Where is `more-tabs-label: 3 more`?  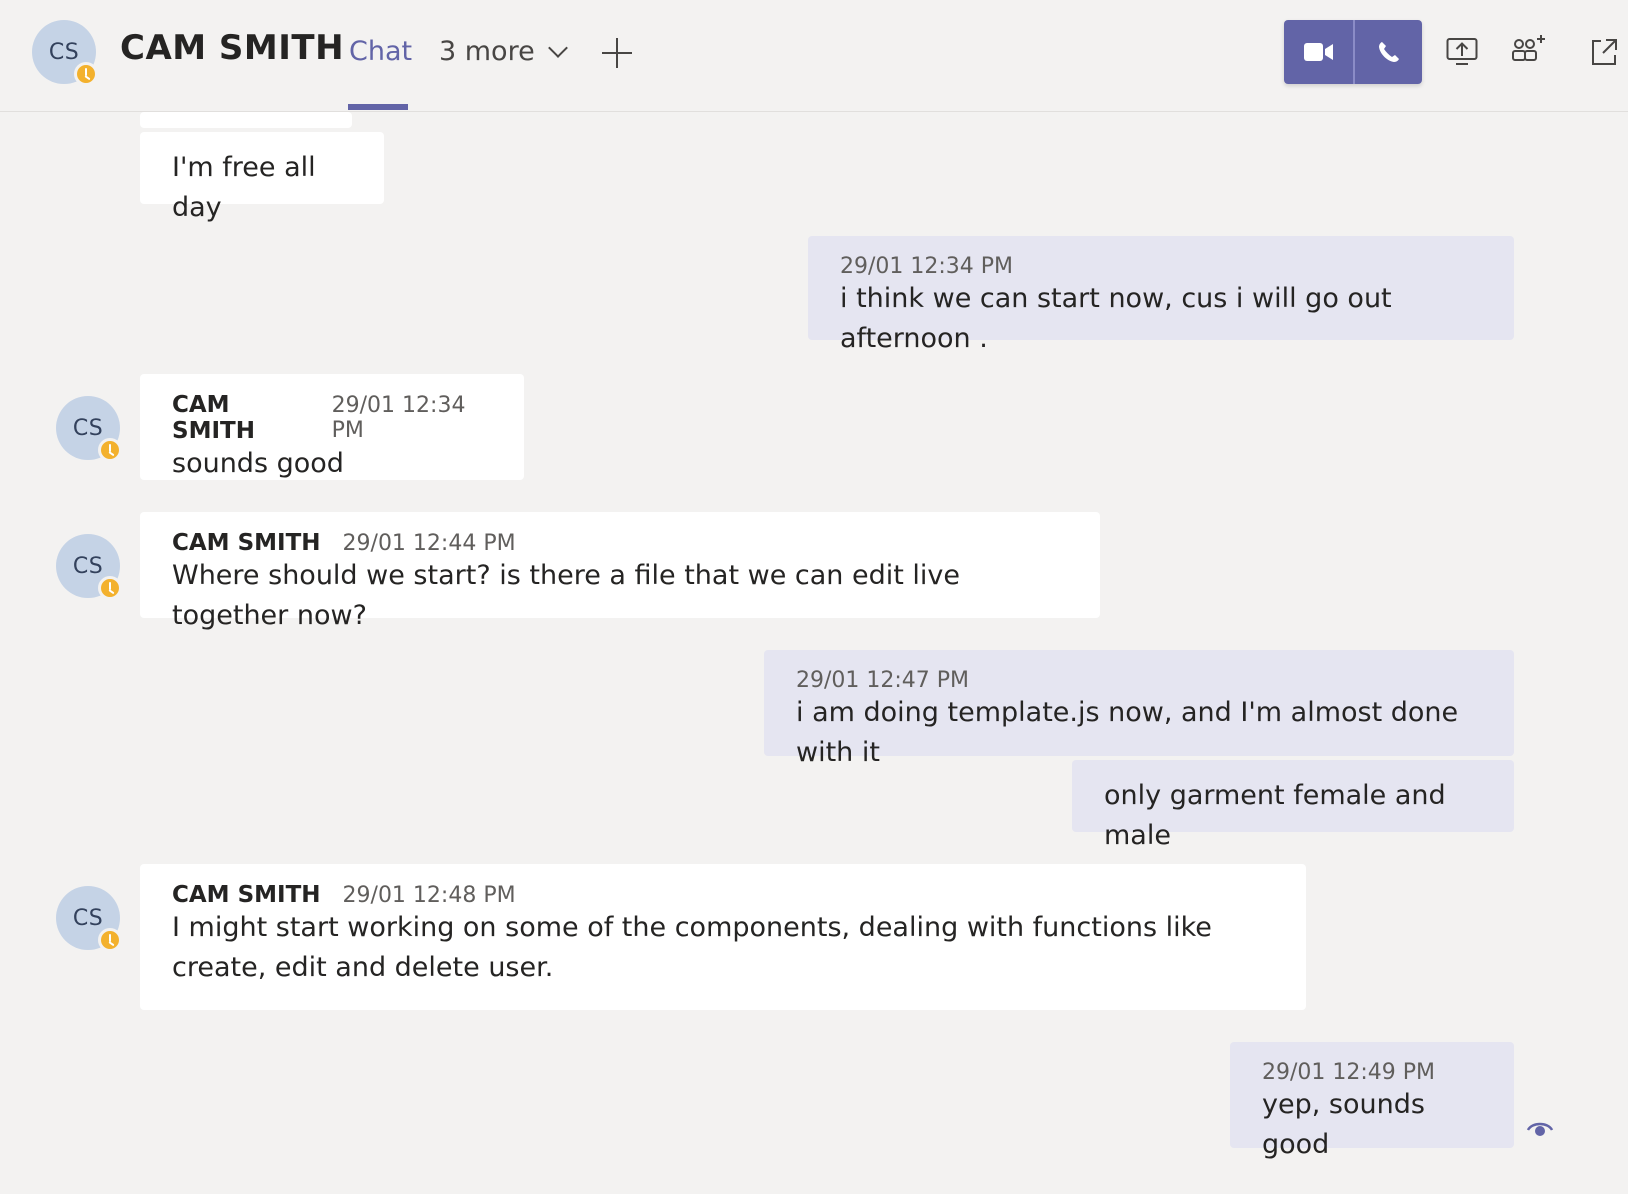 more-tabs-label: 3 more is located at coordinates (487, 51).